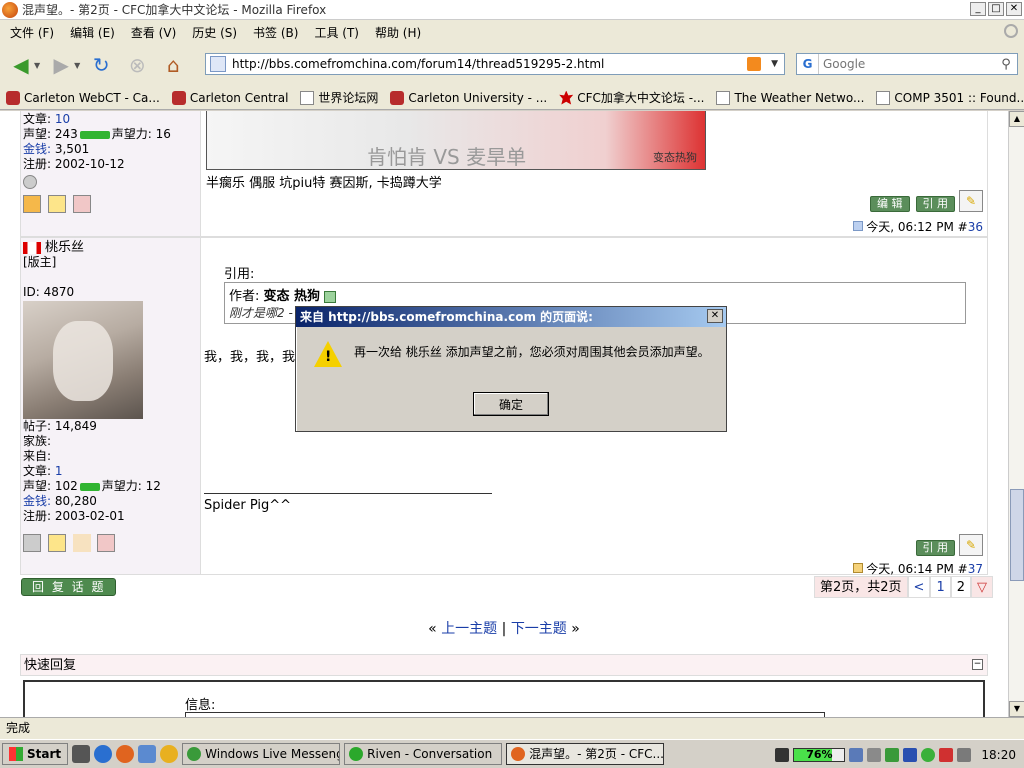 Image resolution: width=1024 pixels, height=768 pixels. I want to click on forward-history-dropdown: ▼, so click(77, 65).